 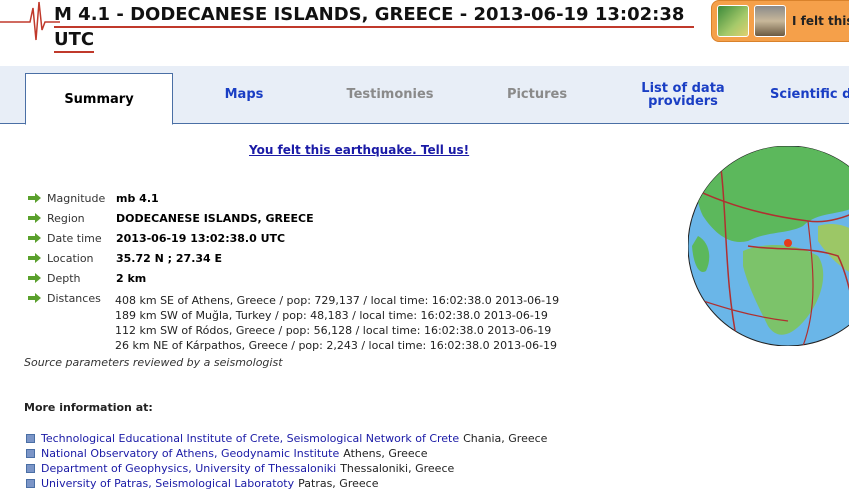 I want to click on damage-photo-thumbnail-icon, so click(x=770, y=21).